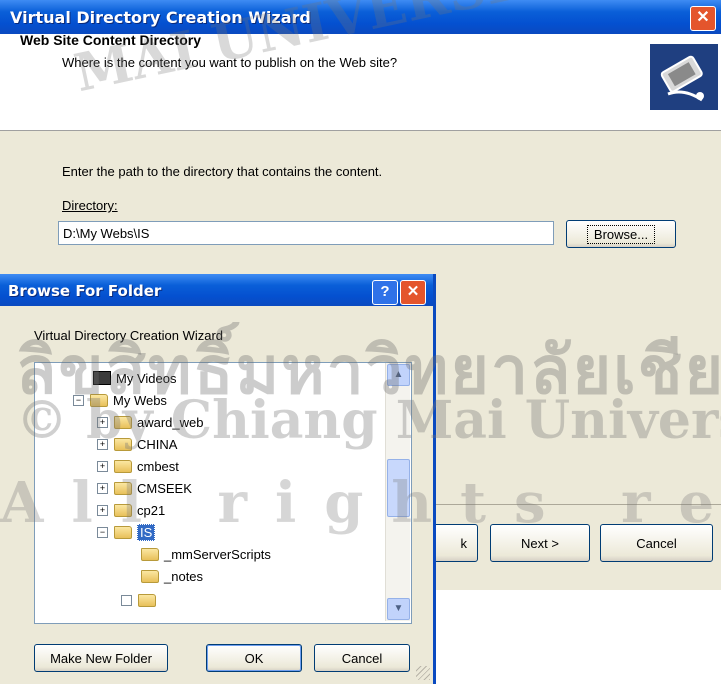  I want to click on tree-item-cmbest: + cmbest, so click(138, 466).